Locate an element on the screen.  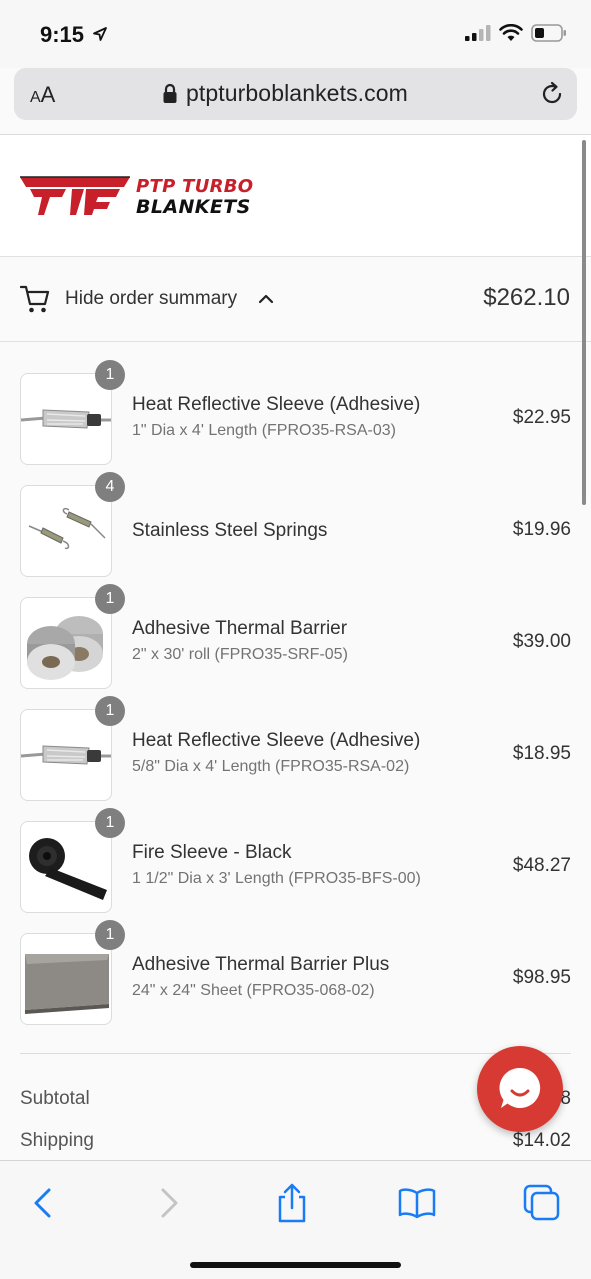
home-indicator is located at coordinates (295, 1265).